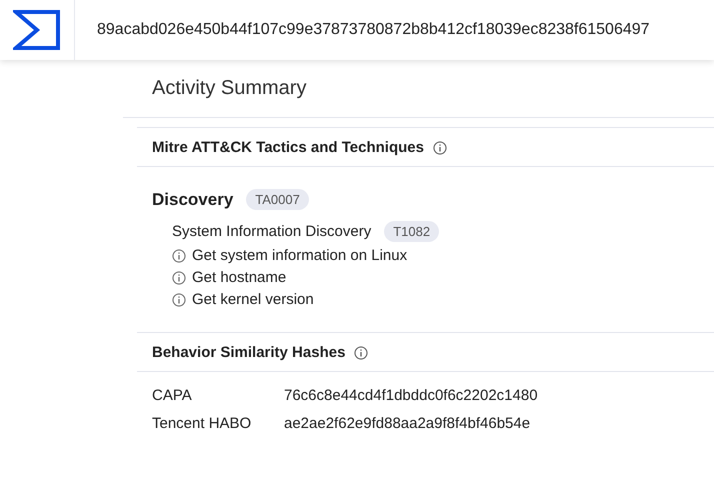 Image resolution: width=714 pixels, height=500 pixels. Describe the element at coordinates (277, 199) in the screenshot. I see `tactic-id-tag: TA0007` at that location.